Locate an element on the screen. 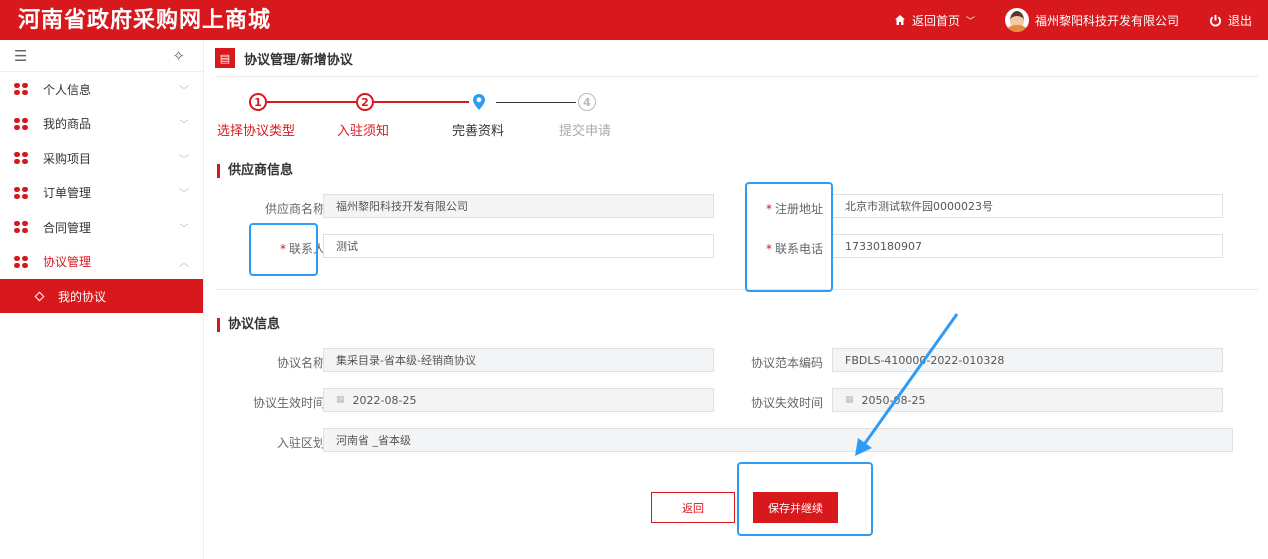  contact-field: 测试 is located at coordinates (518, 246).